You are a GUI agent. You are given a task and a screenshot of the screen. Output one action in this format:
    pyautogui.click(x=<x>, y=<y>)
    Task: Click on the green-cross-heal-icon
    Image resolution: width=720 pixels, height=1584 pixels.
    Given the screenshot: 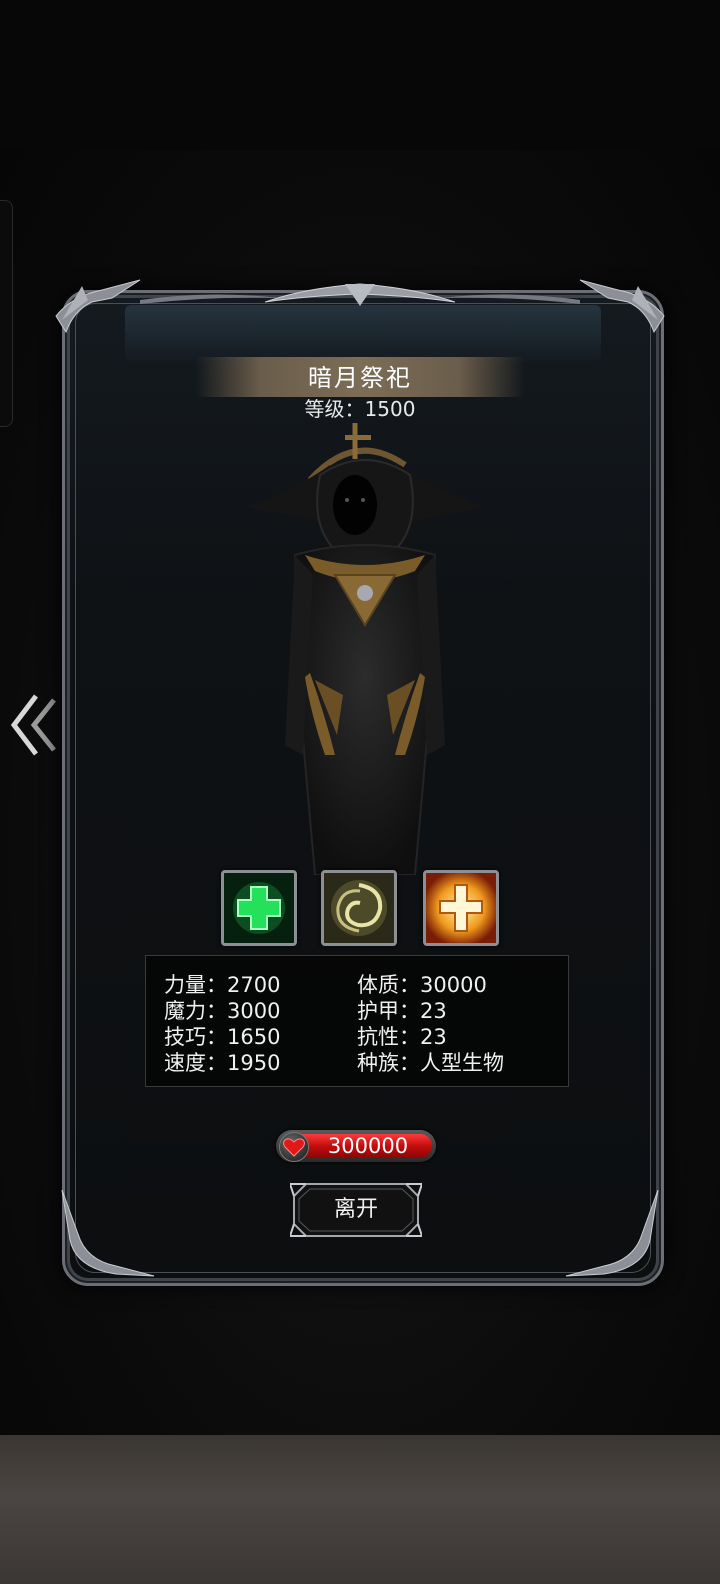 What is the action you would take?
    pyautogui.click(x=259, y=908)
    